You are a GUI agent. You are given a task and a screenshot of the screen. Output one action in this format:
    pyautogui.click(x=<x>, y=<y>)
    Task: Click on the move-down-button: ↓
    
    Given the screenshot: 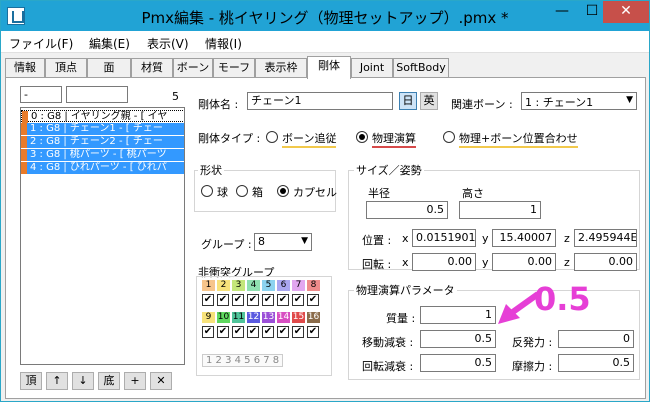 What is the action you would take?
    pyautogui.click(x=83, y=381)
    